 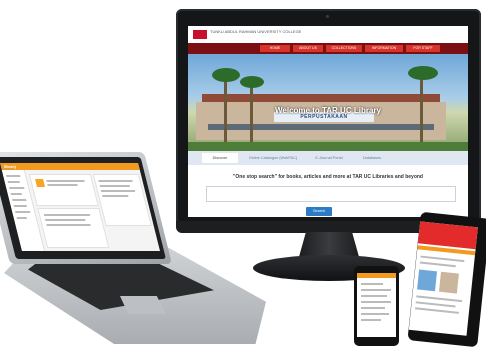 What do you see at coordinates (328, 146) in the screenshot?
I see `lawn` at bounding box center [328, 146].